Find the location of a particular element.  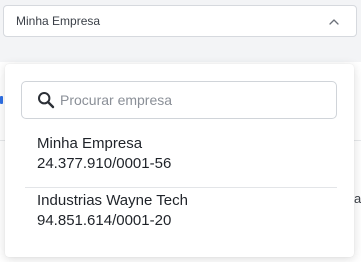

company-option-cnpj: 24.377.910/0001-56 is located at coordinates (104, 163).